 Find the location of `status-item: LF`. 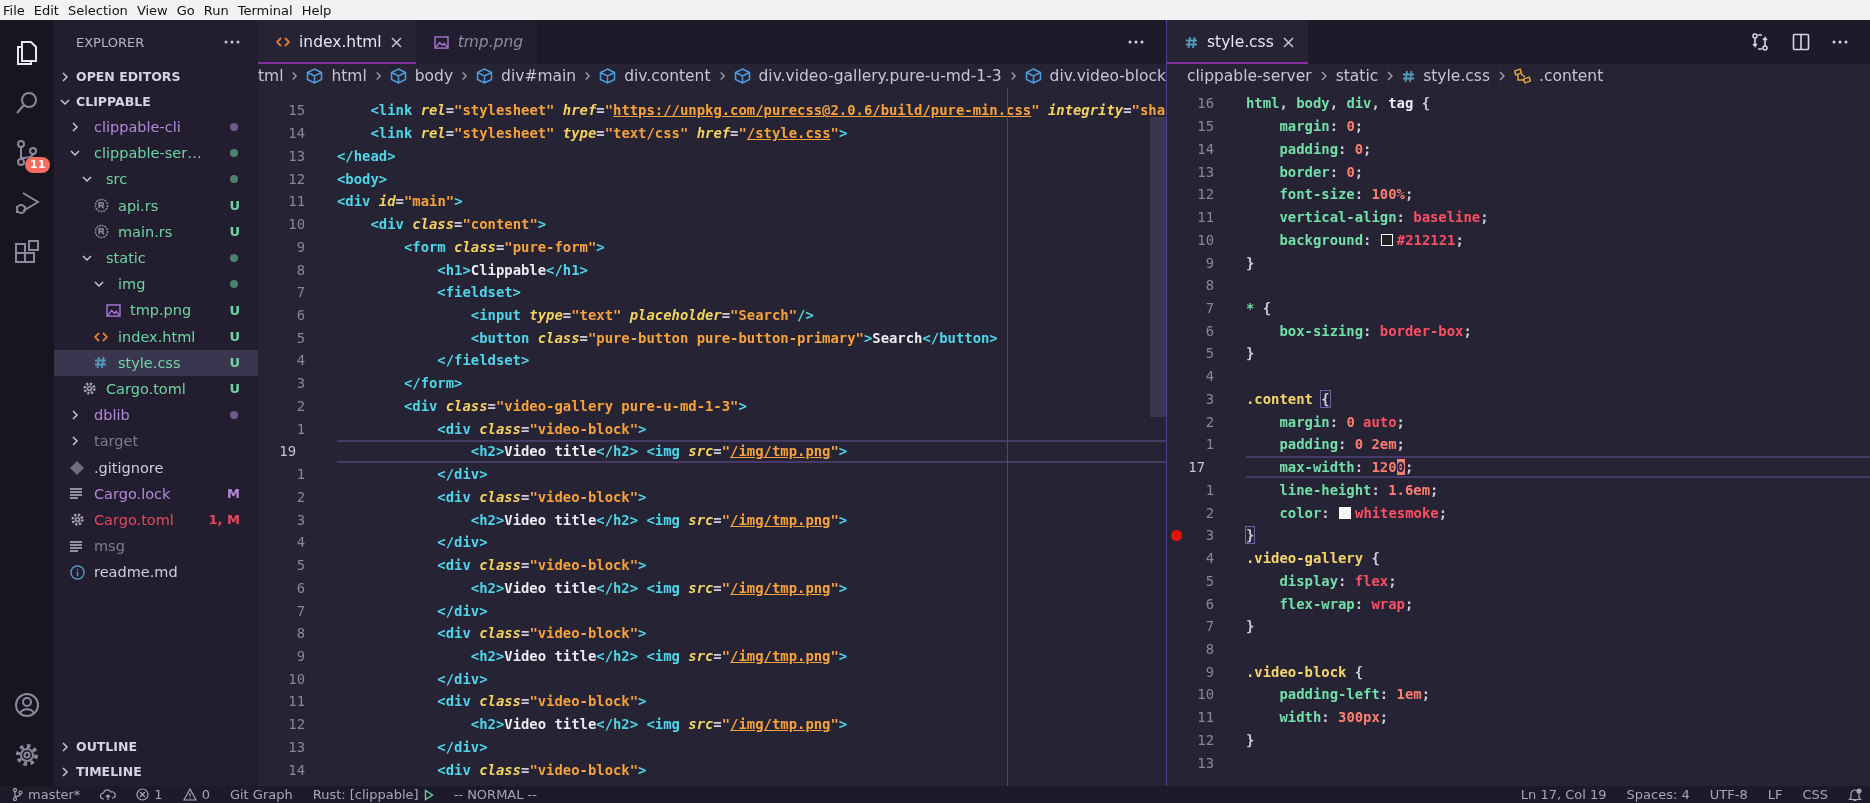

status-item: LF is located at coordinates (1775, 794).